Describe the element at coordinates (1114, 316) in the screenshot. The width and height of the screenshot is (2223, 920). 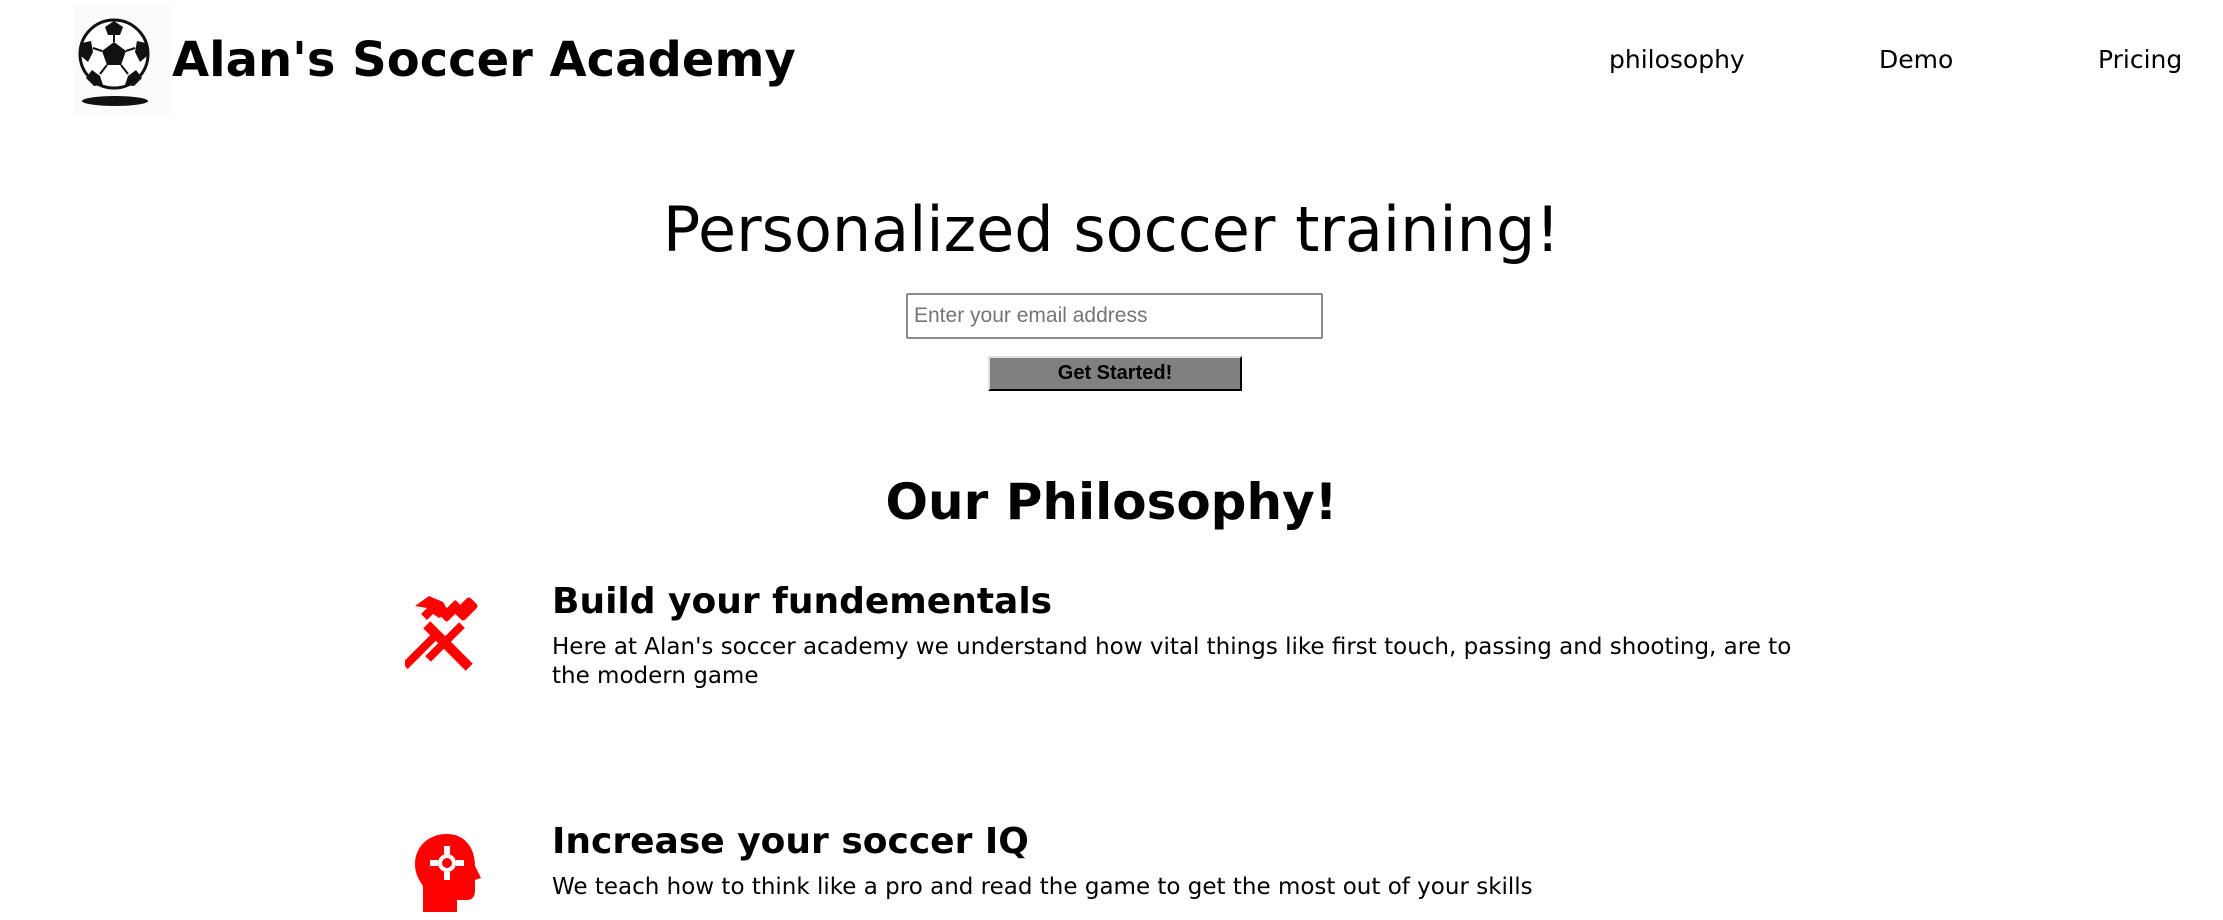
I see `email-input` at that location.